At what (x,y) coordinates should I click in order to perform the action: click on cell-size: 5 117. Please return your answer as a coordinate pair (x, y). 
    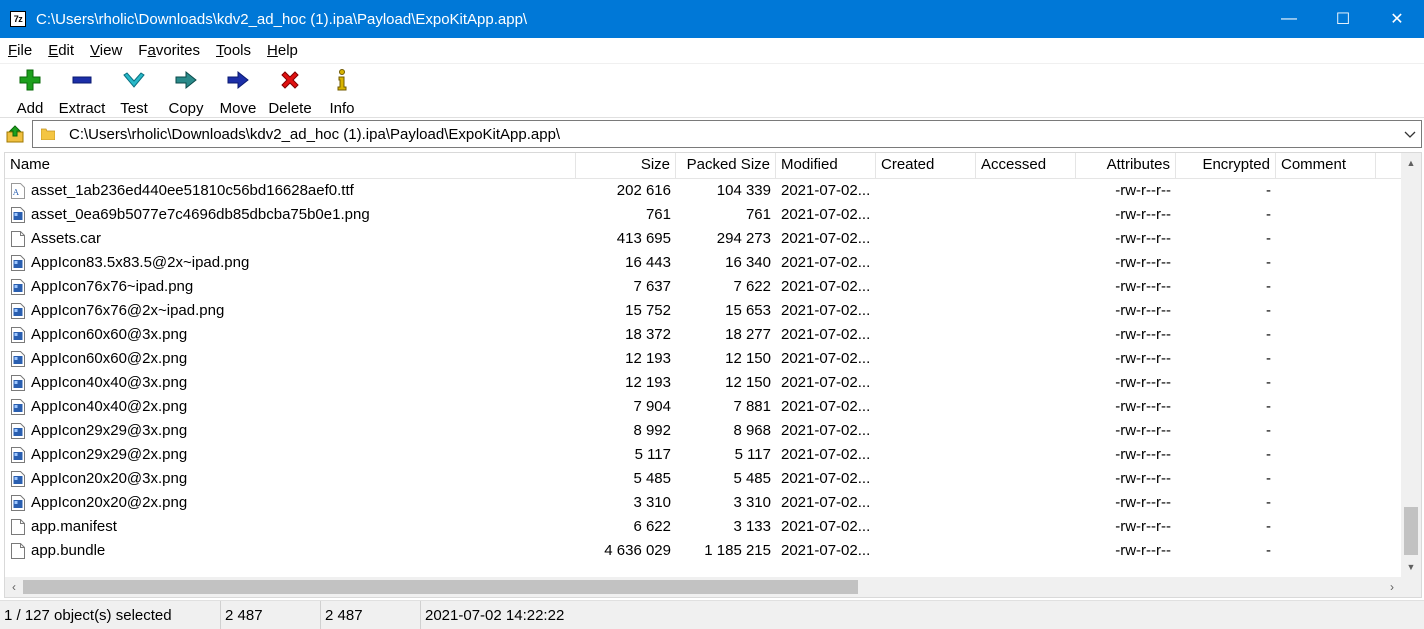
    Looking at the image, I should click on (652, 454).